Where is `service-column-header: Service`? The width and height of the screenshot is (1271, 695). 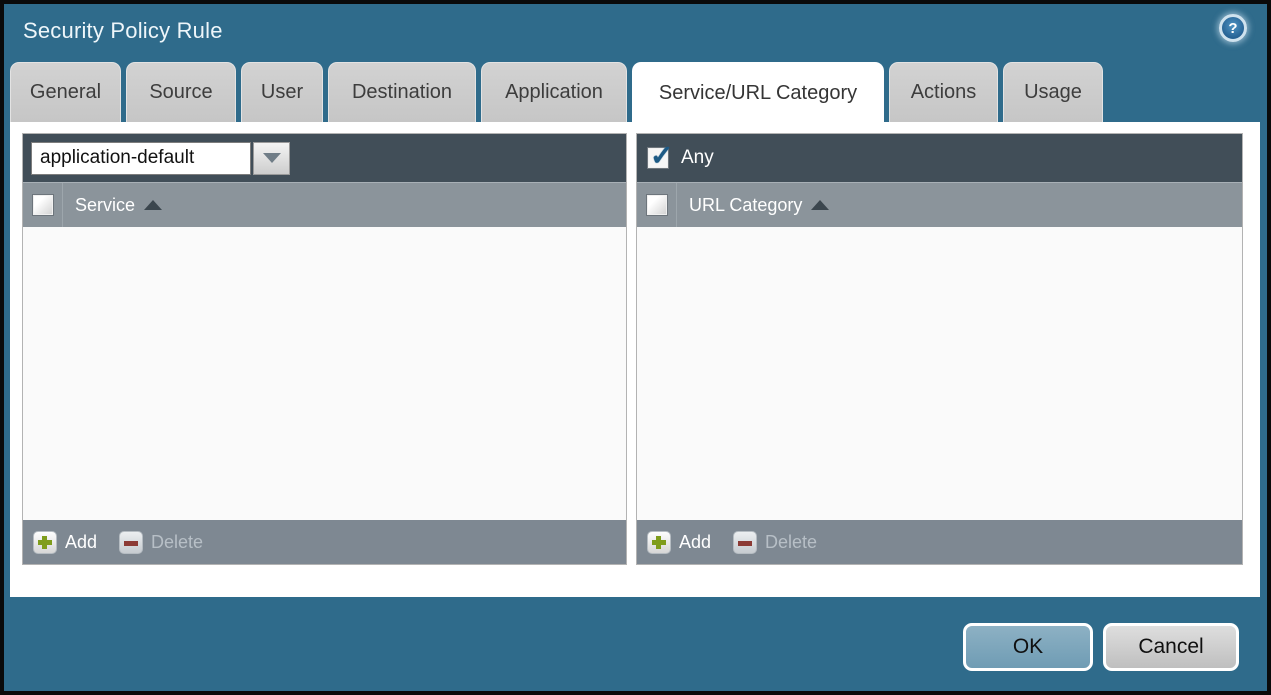 service-column-header: Service is located at coordinates (119, 205).